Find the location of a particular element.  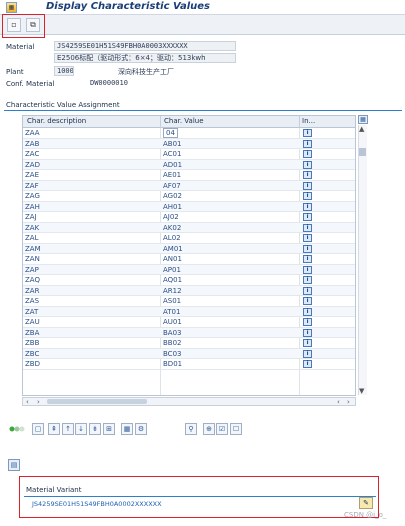

expand-icon: ⊞ is located at coordinates (109, 429).